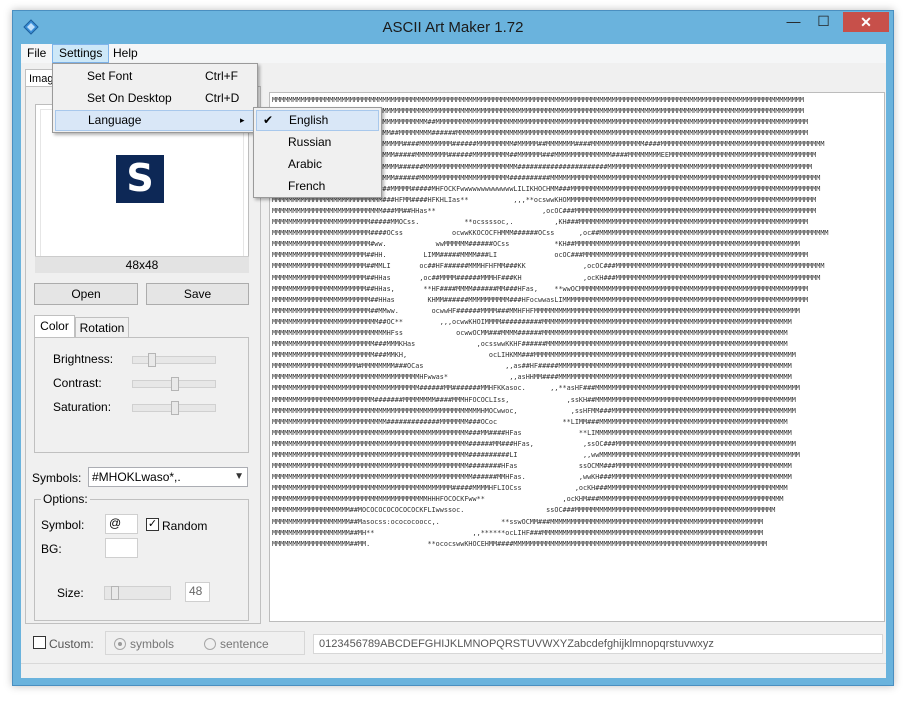 Image resolution: width=915 pixels, height=704 pixels. Describe the element at coordinates (317, 120) in the screenshot. I see `language-english: ✔ English` at that location.